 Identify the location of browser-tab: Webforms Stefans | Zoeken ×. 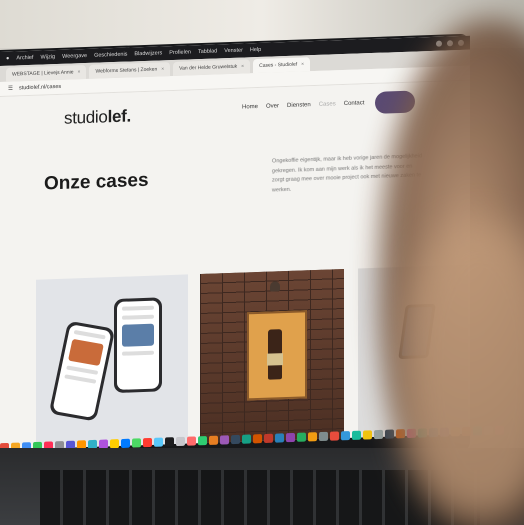
(130, 70).